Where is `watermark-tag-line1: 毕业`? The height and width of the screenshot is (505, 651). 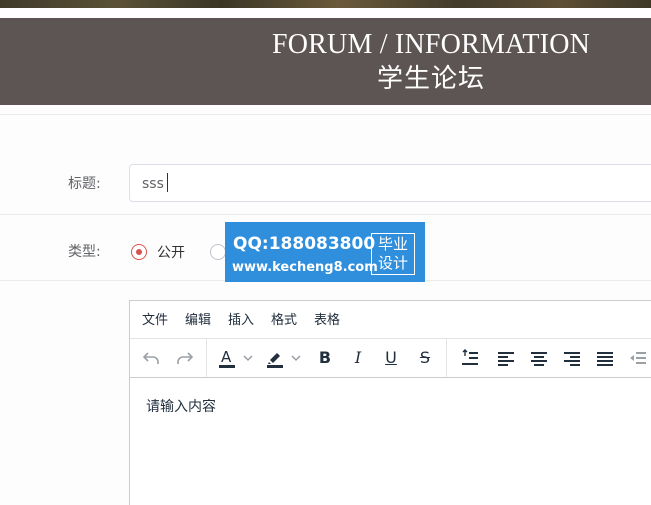
watermark-tag-line1: 毕业 is located at coordinates (392, 244).